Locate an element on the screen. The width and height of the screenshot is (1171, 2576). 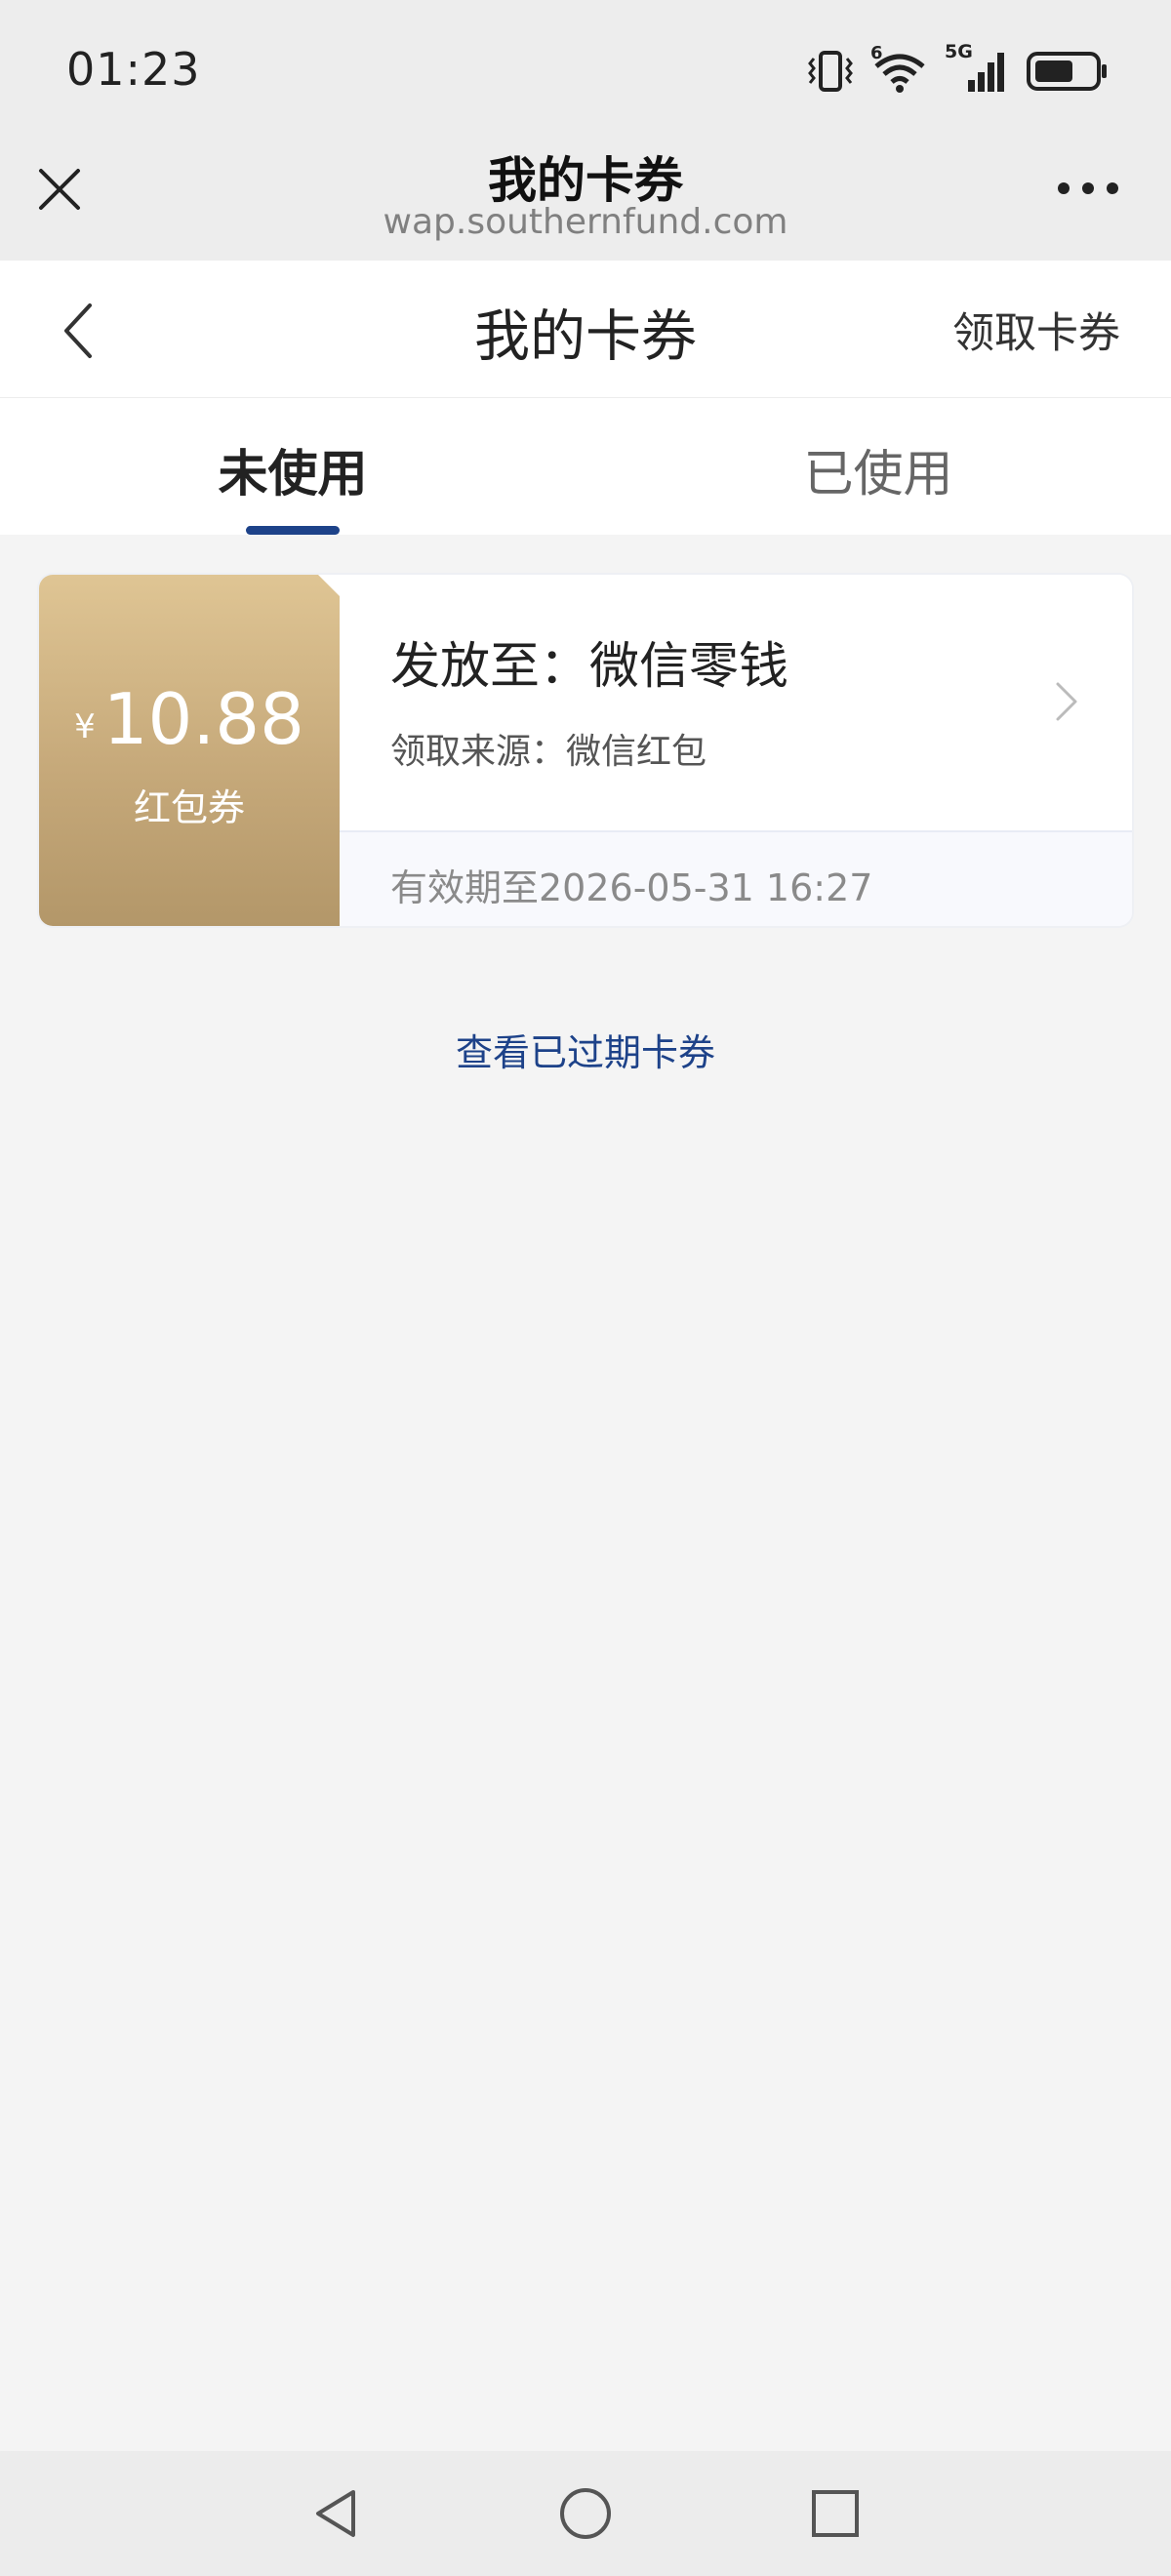
tab-used: 已使用 is located at coordinates (878, 466).